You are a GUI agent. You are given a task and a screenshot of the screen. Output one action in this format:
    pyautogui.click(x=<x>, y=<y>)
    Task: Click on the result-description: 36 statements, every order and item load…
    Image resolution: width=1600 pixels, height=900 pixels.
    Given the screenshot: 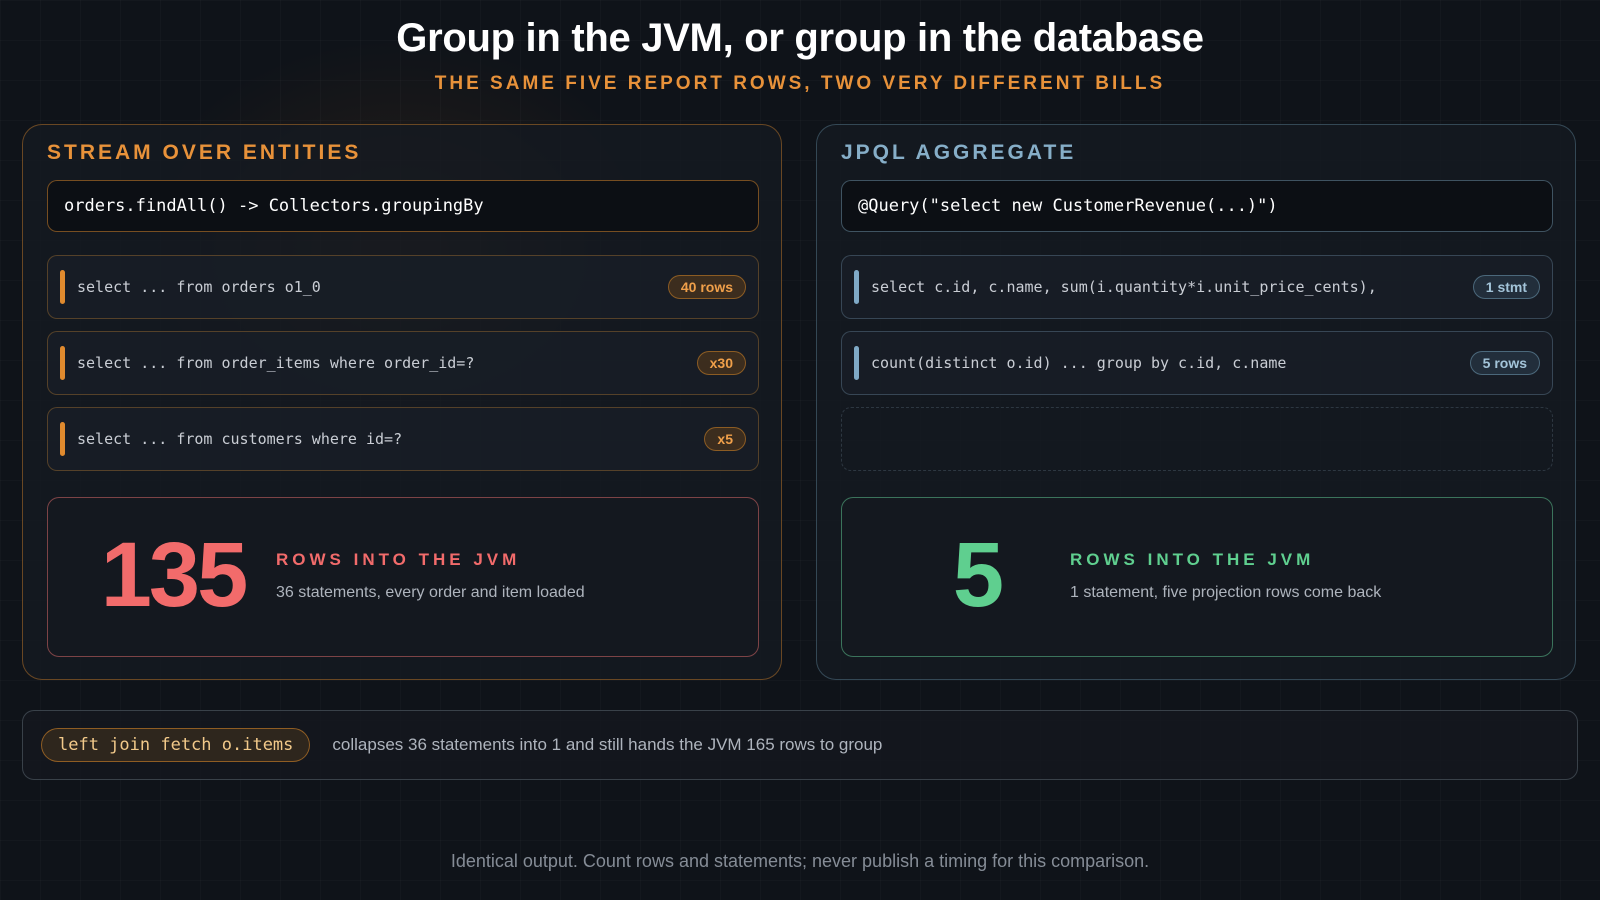 What is the action you would take?
    pyautogui.click(x=430, y=592)
    